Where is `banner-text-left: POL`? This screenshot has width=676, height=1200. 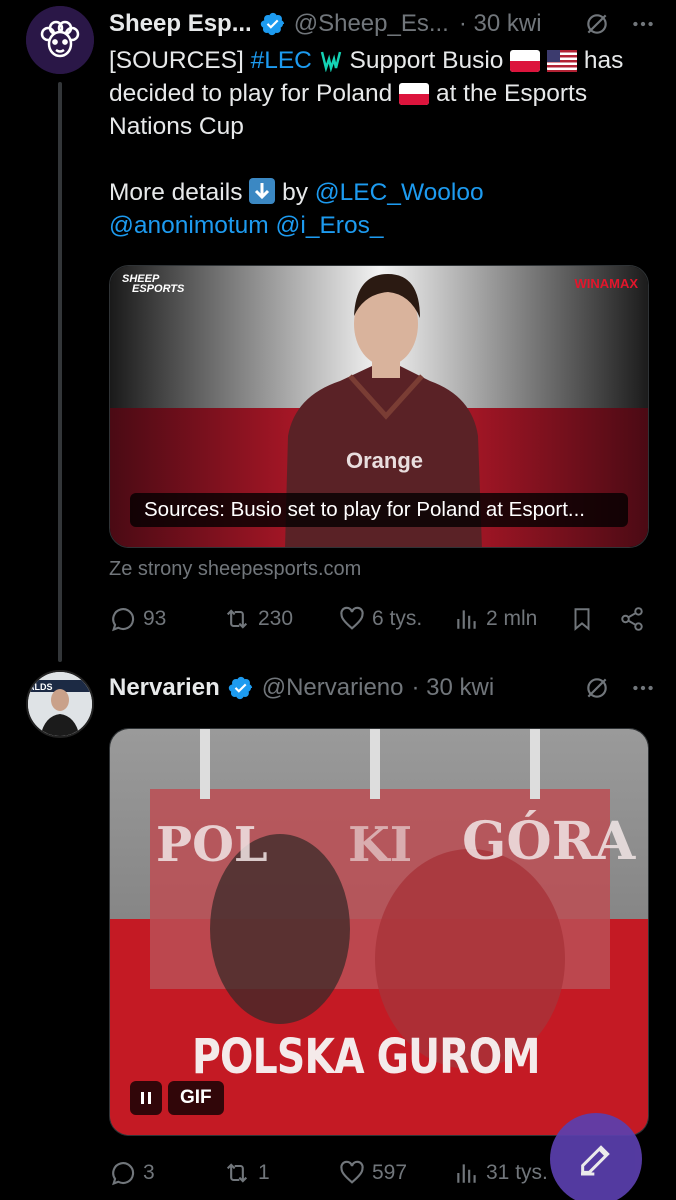
banner-text-left: POL is located at coordinates (212, 845).